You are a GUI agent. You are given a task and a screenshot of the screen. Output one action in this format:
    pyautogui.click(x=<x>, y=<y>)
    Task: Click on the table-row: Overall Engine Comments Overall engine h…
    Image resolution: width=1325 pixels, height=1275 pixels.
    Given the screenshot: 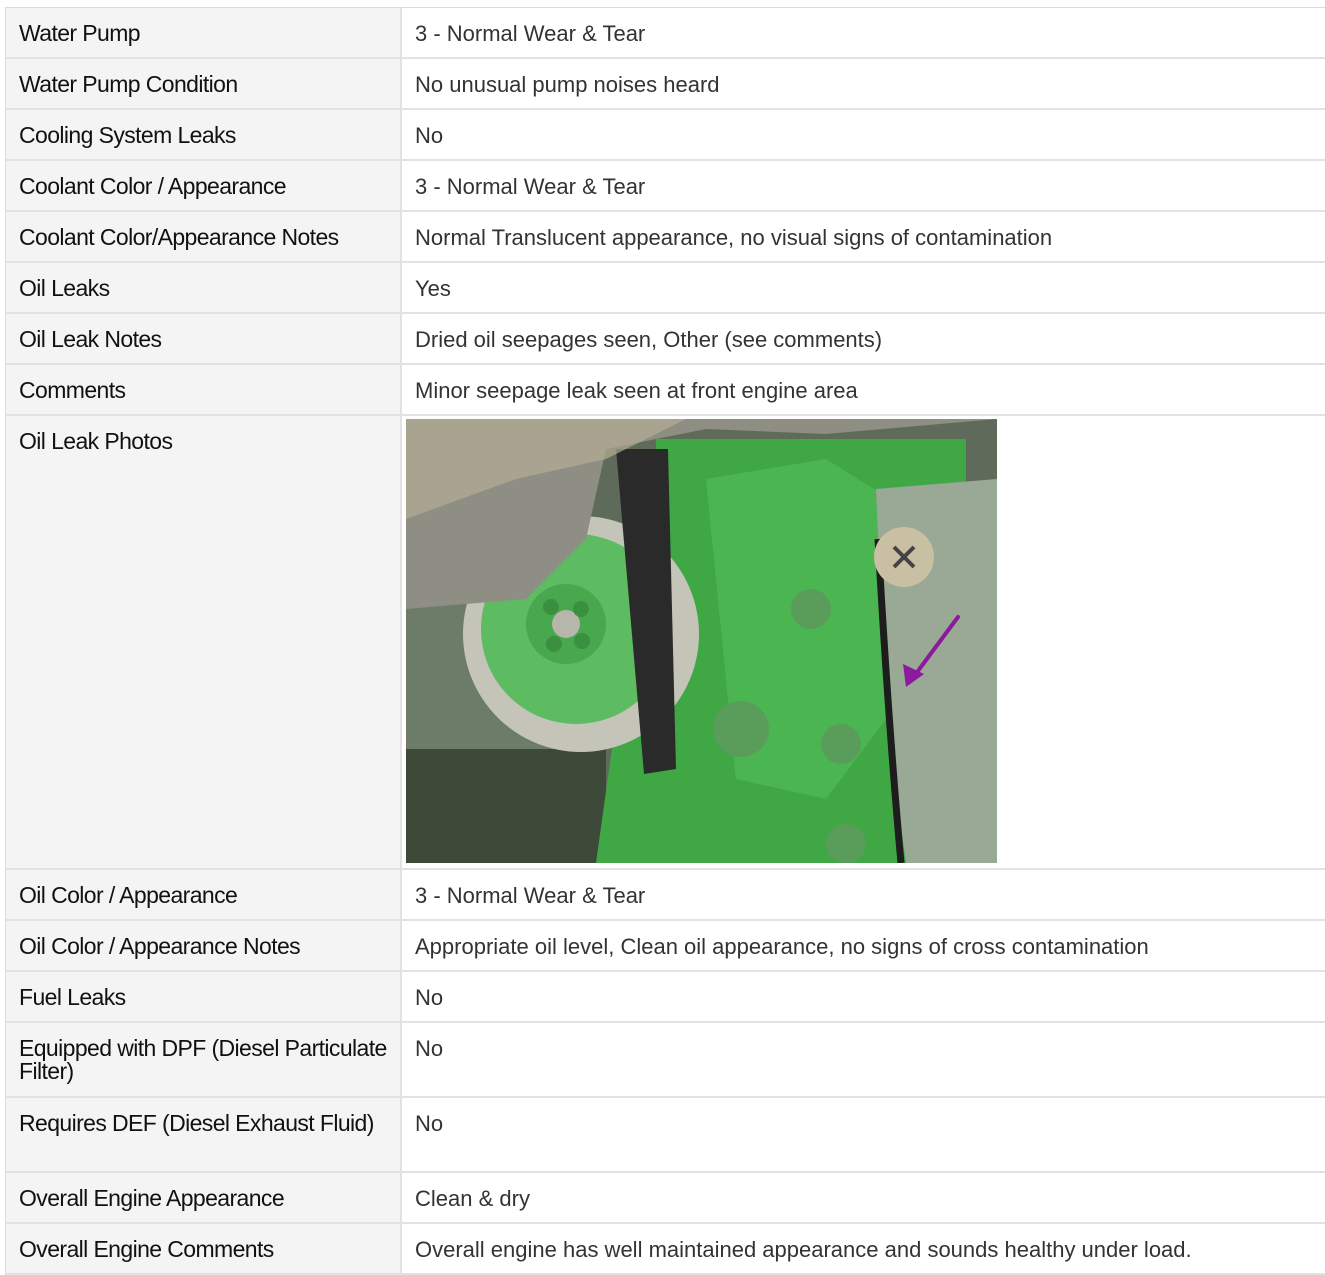 What is the action you would take?
    pyautogui.click(x=665, y=1249)
    